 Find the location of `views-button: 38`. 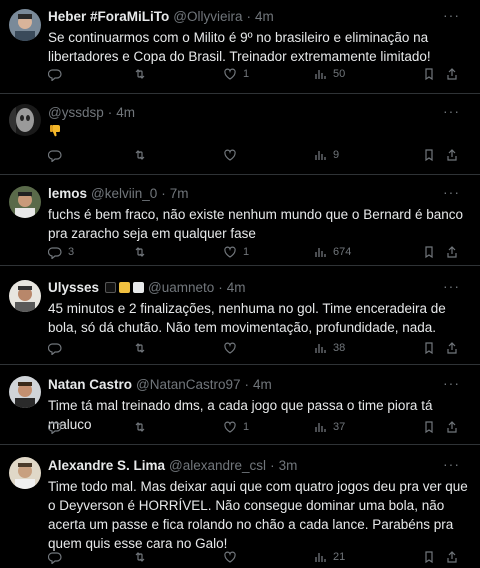

views-button: 38 is located at coordinates (329, 348).